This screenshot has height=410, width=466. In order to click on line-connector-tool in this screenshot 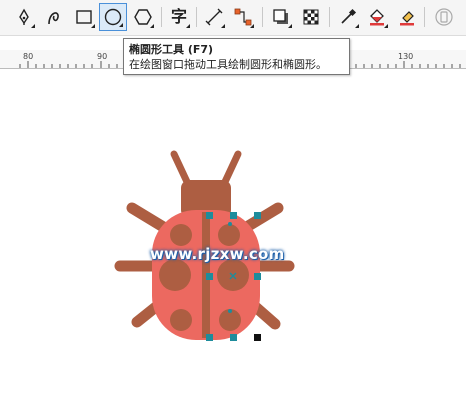, I will do `click(214, 17)`.